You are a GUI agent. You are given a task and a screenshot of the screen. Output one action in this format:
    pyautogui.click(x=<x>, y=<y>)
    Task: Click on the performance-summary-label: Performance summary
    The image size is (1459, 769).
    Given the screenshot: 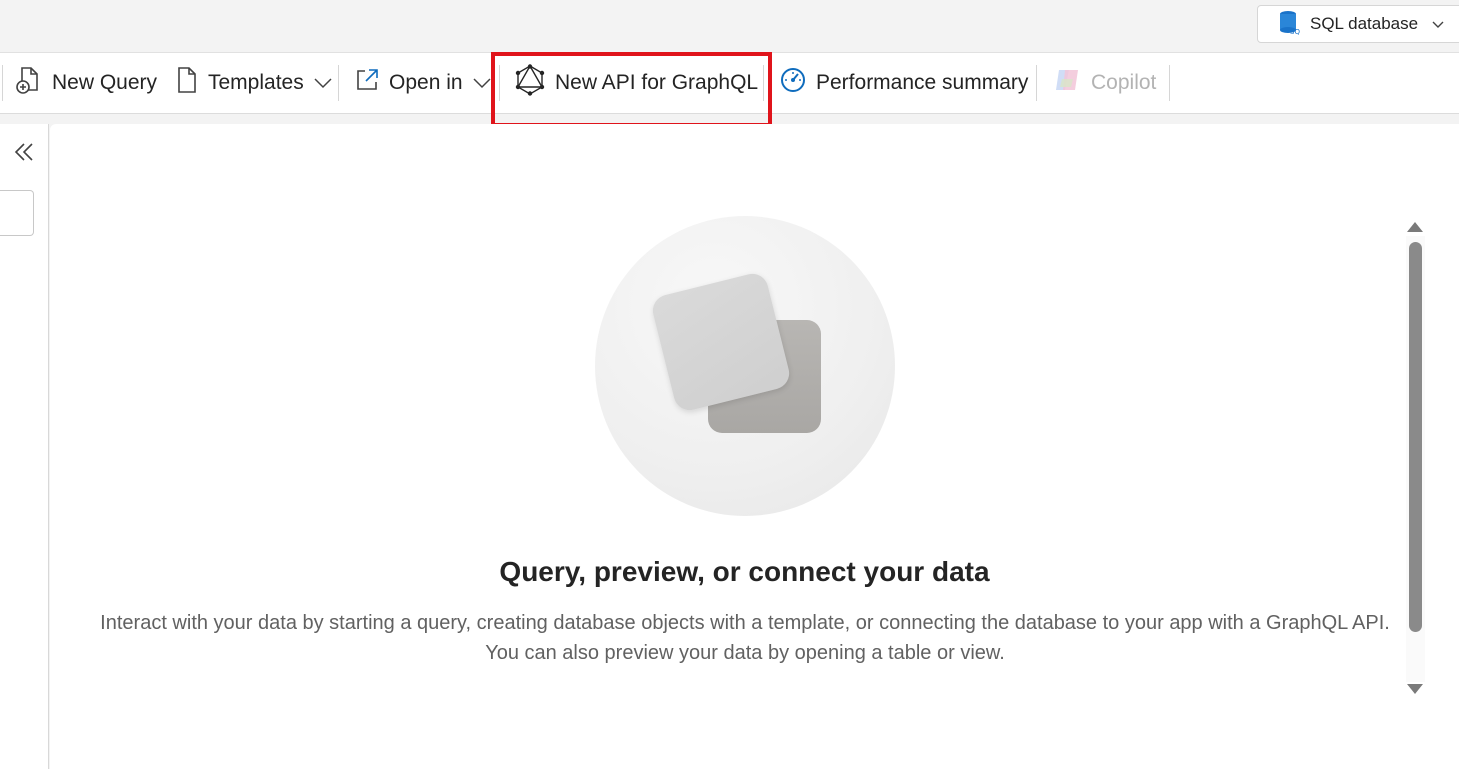 What is the action you would take?
    pyautogui.click(x=922, y=82)
    